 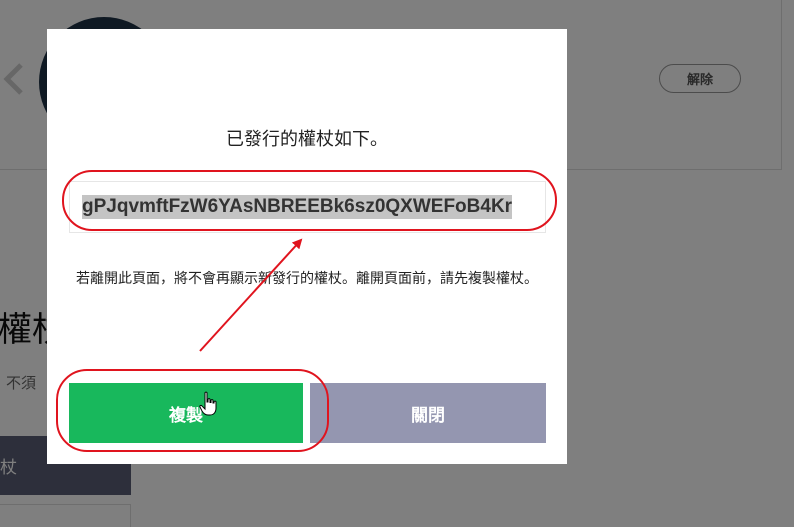 I want to click on token-field: gPJqvmftFzW6YAsNBREEBk6sz0QXWEFoB4Kr, so click(x=307, y=207).